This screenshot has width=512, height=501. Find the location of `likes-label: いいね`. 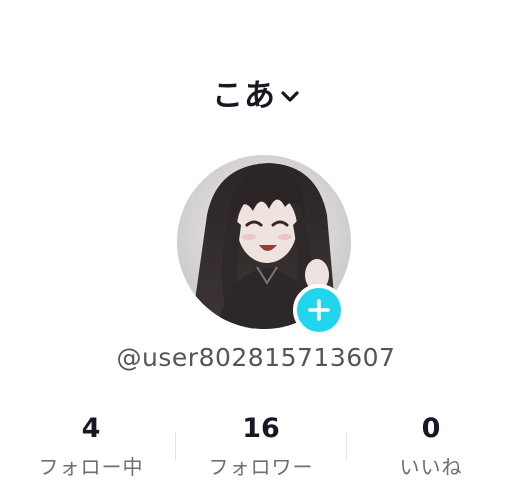

likes-label: いいね is located at coordinates (431, 467).